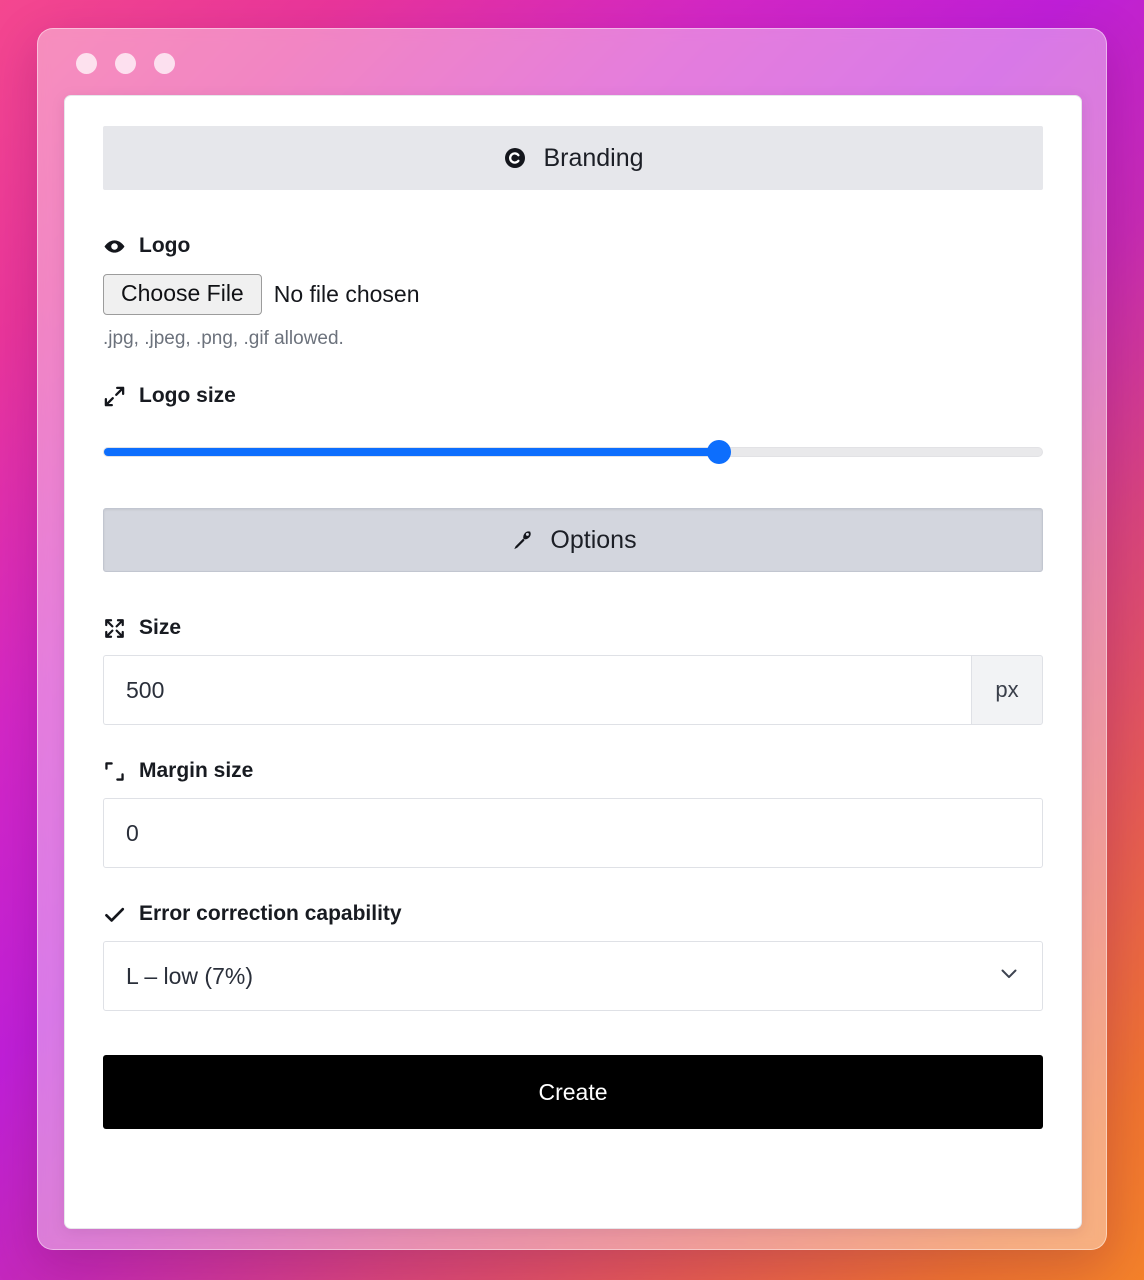  I want to click on logo-size-label: Logo size, so click(187, 395).